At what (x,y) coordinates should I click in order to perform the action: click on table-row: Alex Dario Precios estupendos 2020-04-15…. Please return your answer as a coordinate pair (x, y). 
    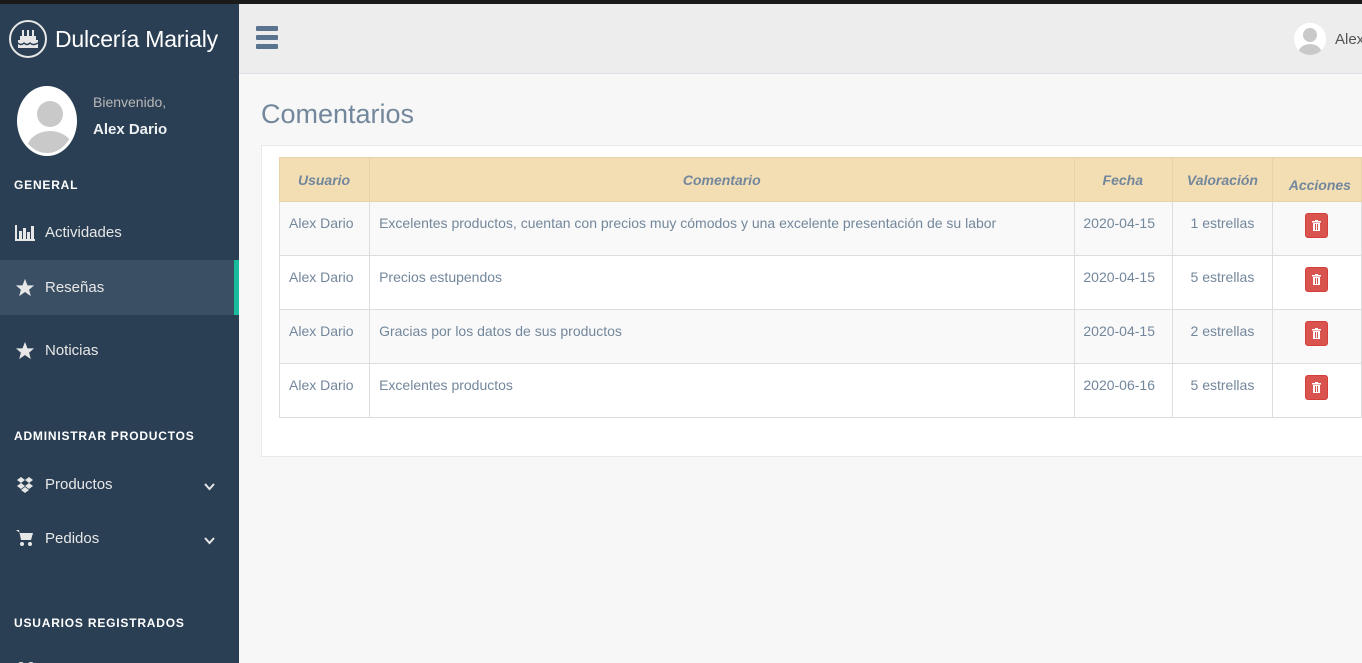
    Looking at the image, I should click on (820, 282).